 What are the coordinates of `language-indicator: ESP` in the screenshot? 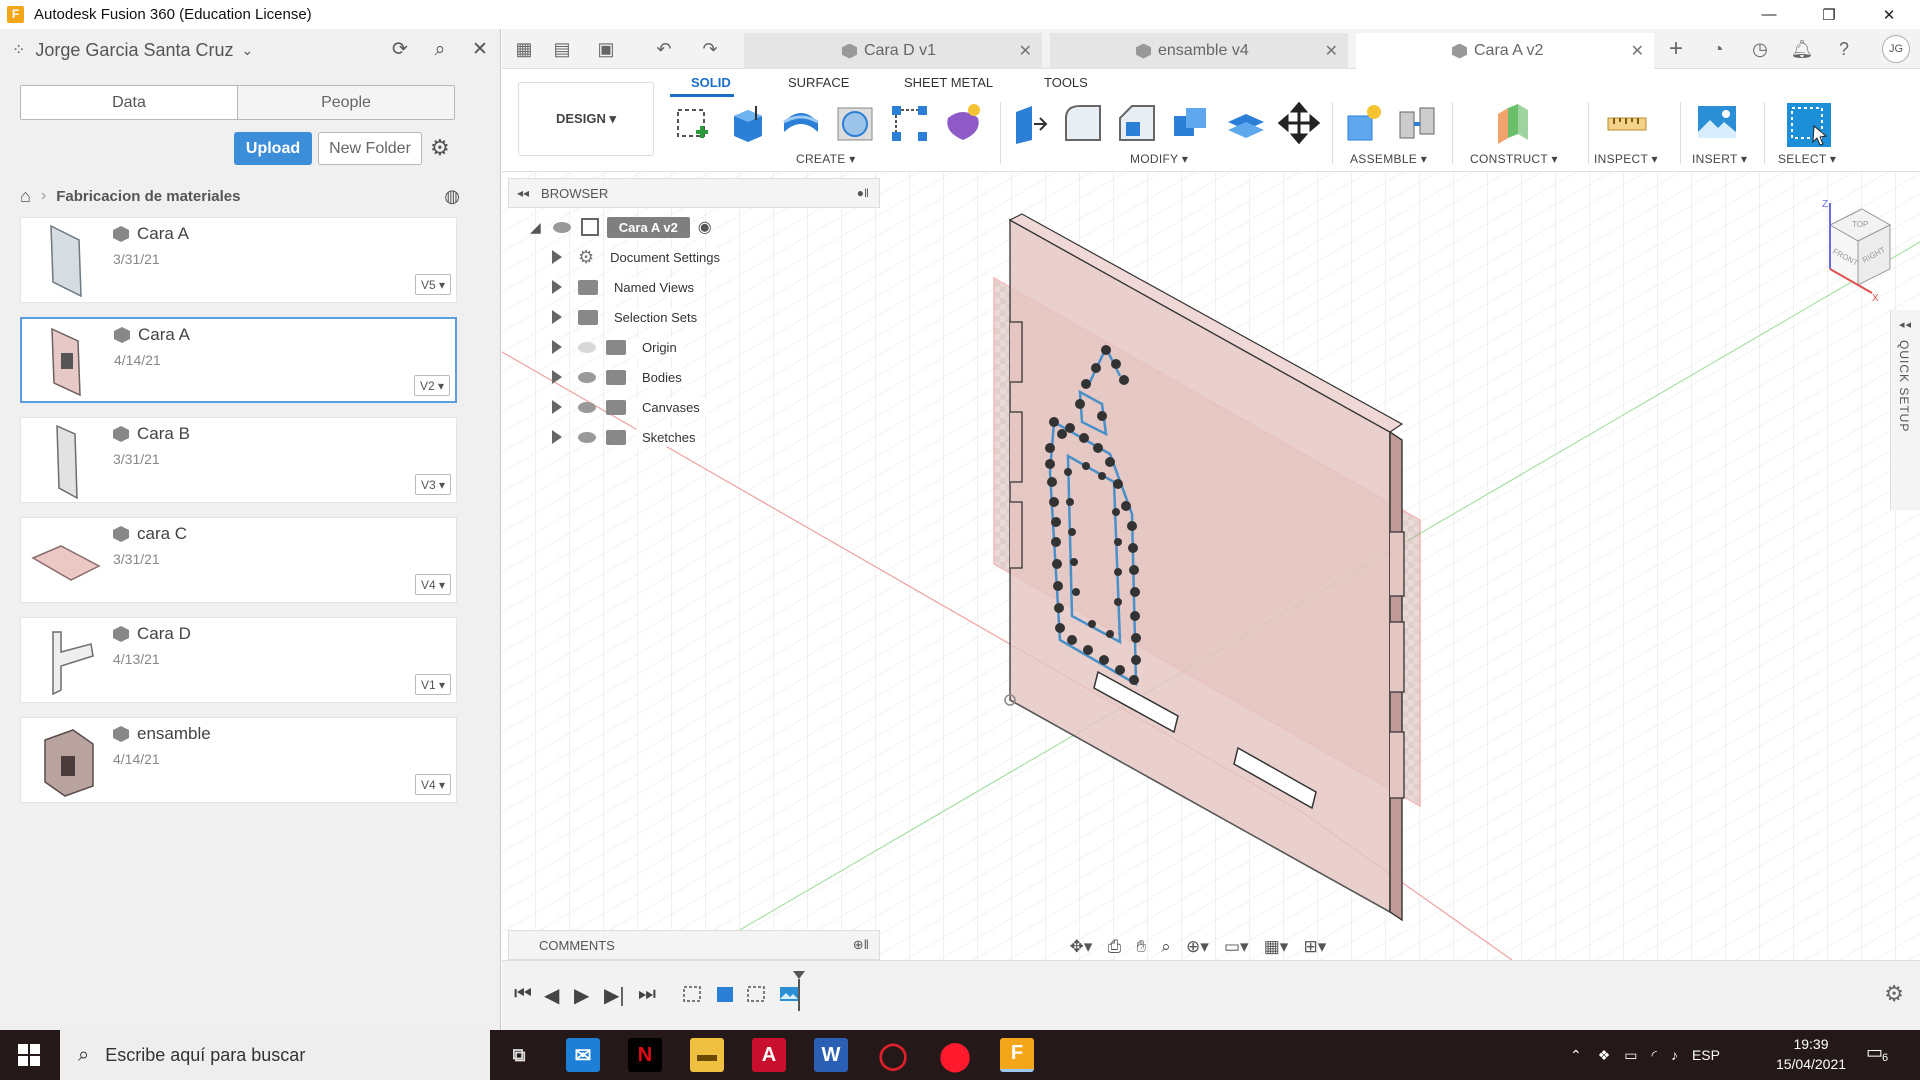 It's located at (1706, 1055).